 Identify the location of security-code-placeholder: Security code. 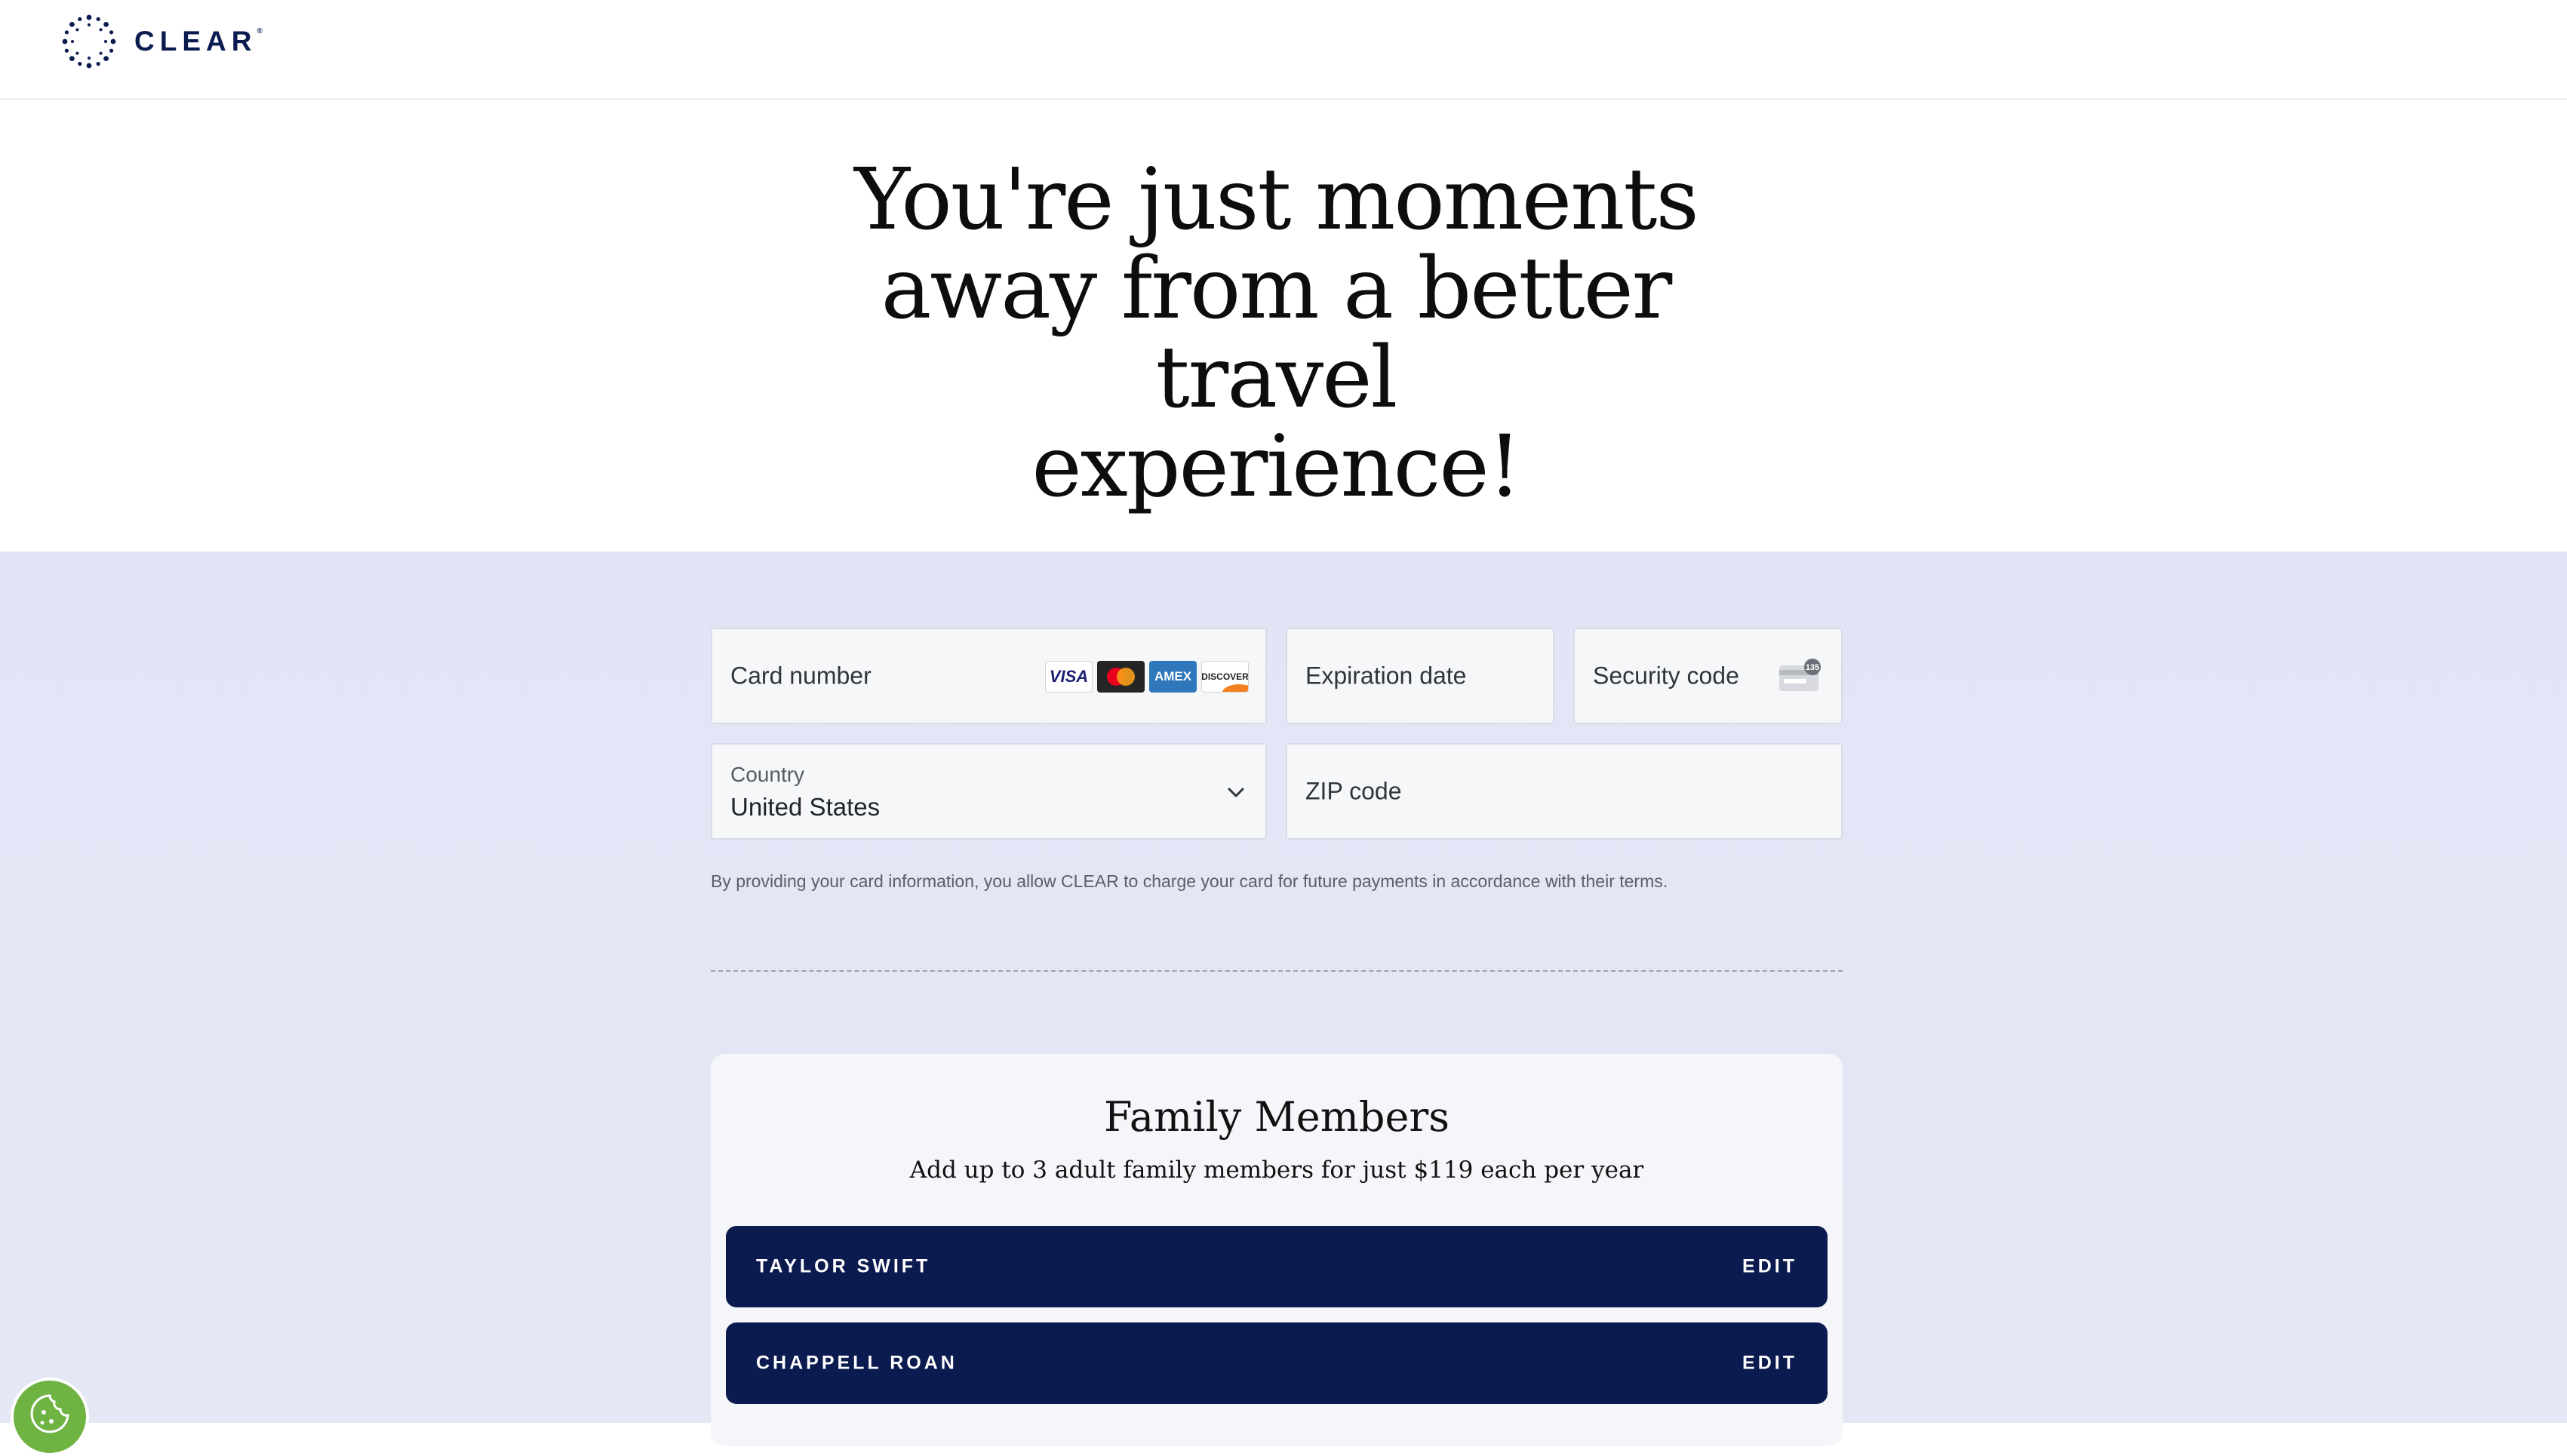
(1666, 676).